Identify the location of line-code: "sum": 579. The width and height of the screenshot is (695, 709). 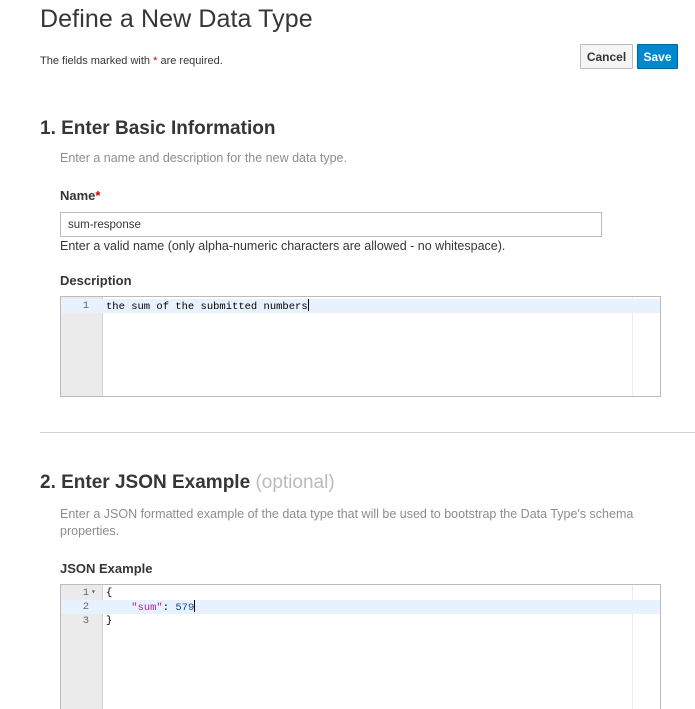
(151, 607).